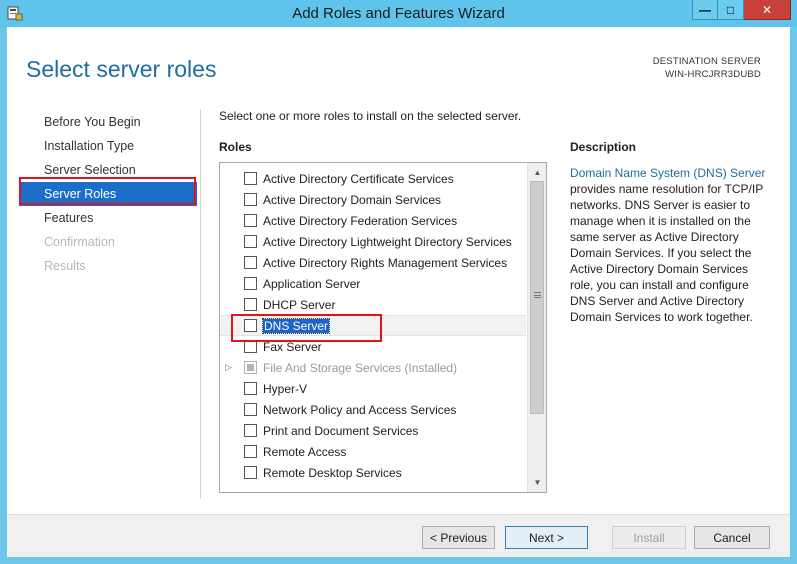 Image resolution: width=797 pixels, height=564 pixels. I want to click on role-row: Network Policy and Access Services, so click(373, 409).